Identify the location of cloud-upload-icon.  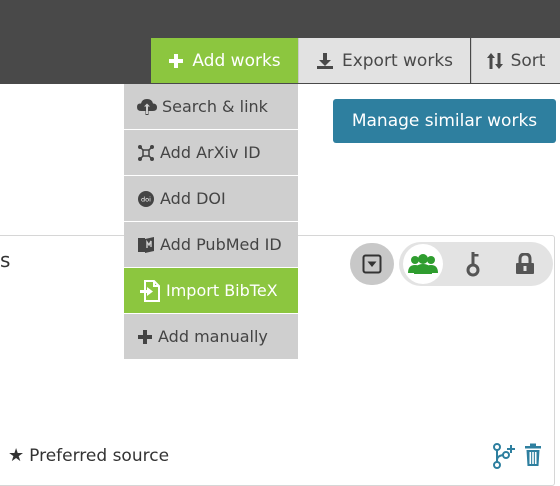
(147, 106).